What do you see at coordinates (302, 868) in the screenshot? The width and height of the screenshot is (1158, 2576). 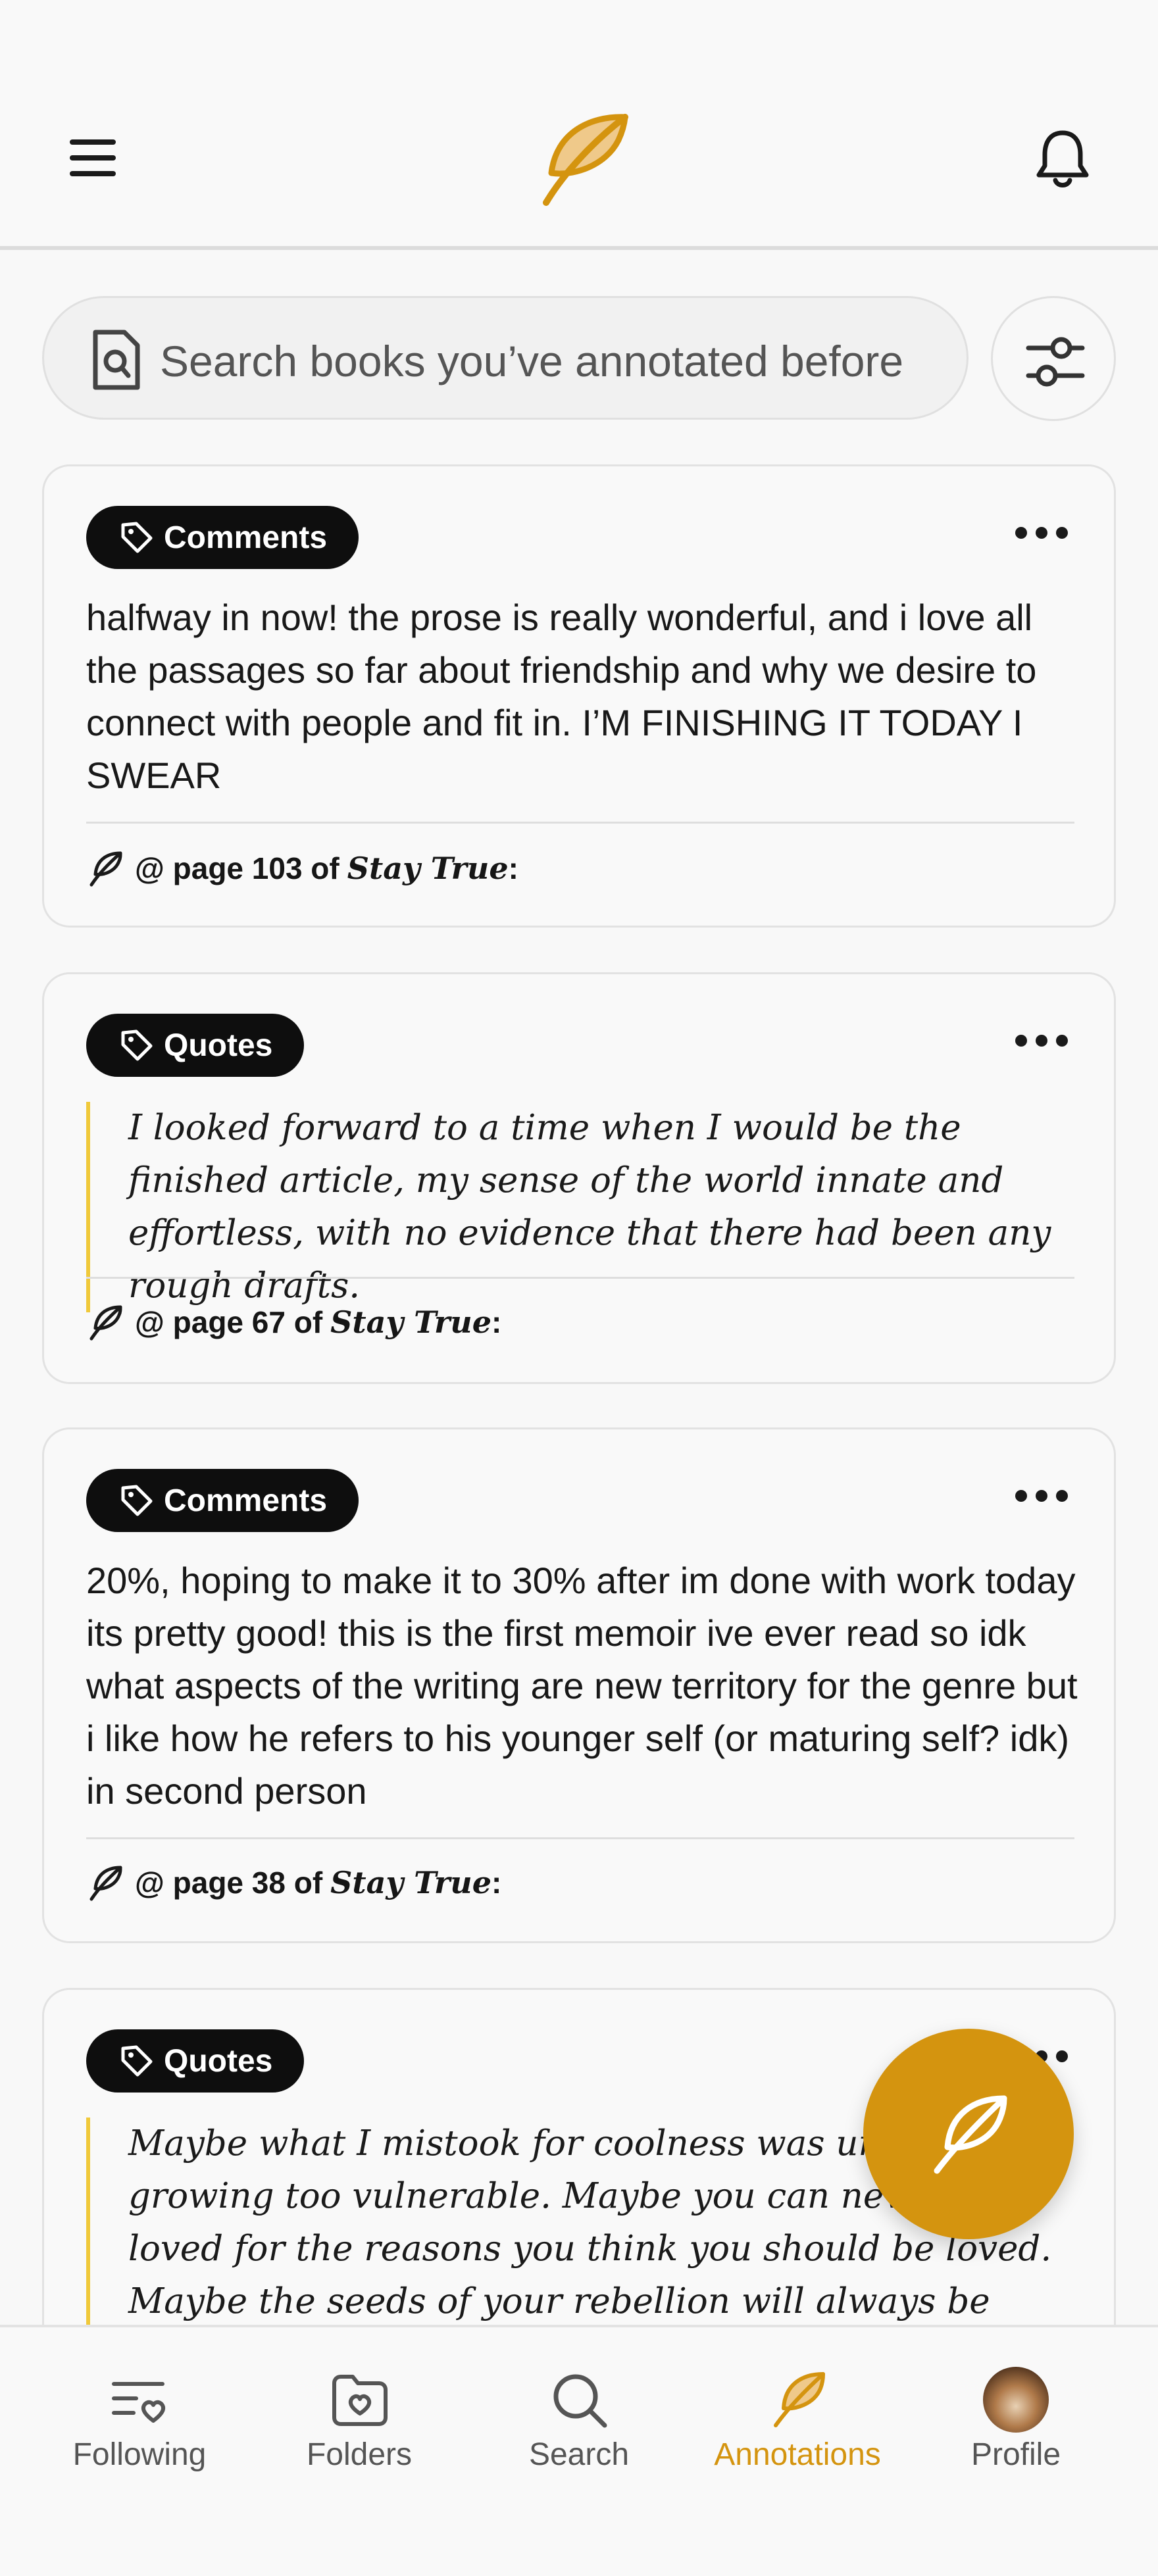 I see `annotation-source: @ page 103 of Stay True :` at bounding box center [302, 868].